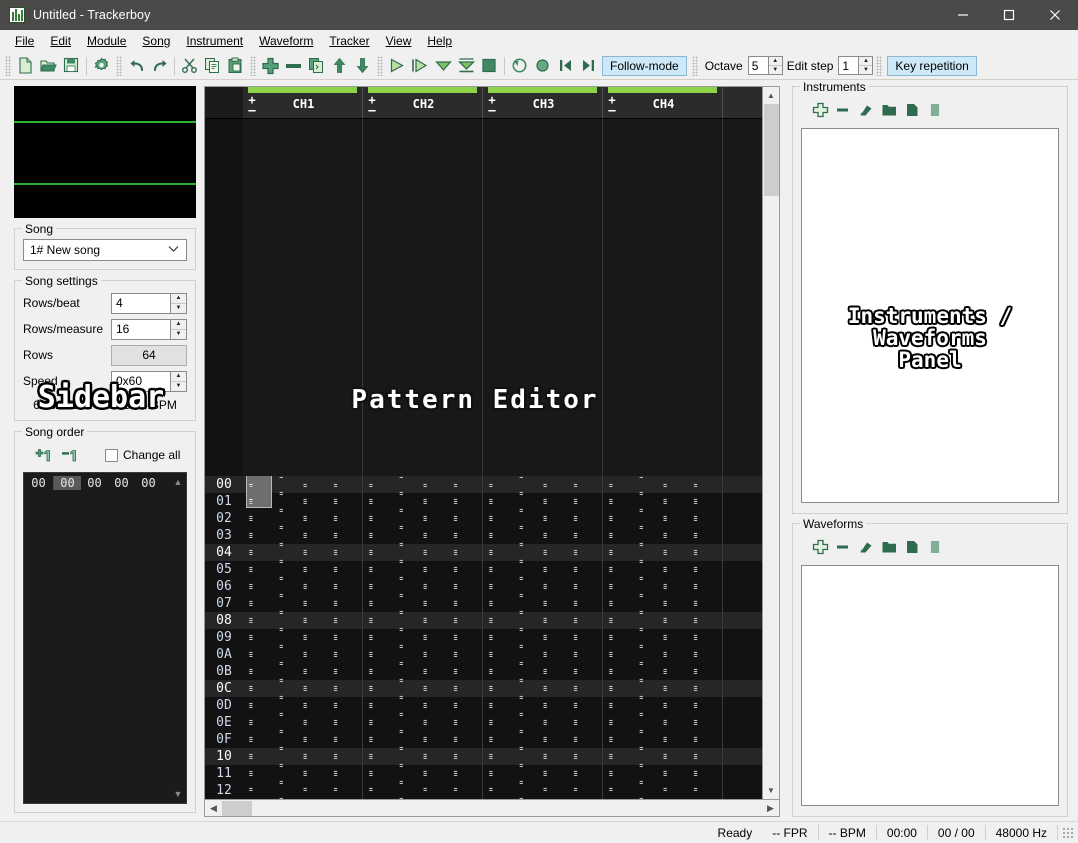  Describe the element at coordinates (399, 41) in the screenshot. I see `menu-view: View` at that location.